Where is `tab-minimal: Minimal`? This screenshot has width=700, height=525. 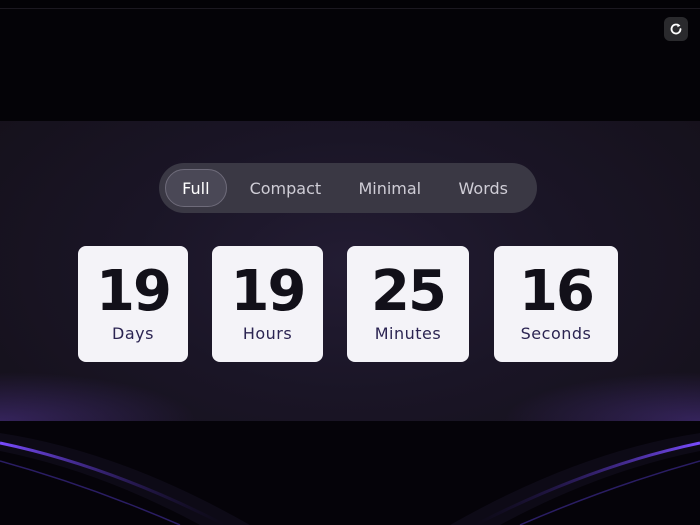 tab-minimal: Minimal is located at coordinates (390, 188).